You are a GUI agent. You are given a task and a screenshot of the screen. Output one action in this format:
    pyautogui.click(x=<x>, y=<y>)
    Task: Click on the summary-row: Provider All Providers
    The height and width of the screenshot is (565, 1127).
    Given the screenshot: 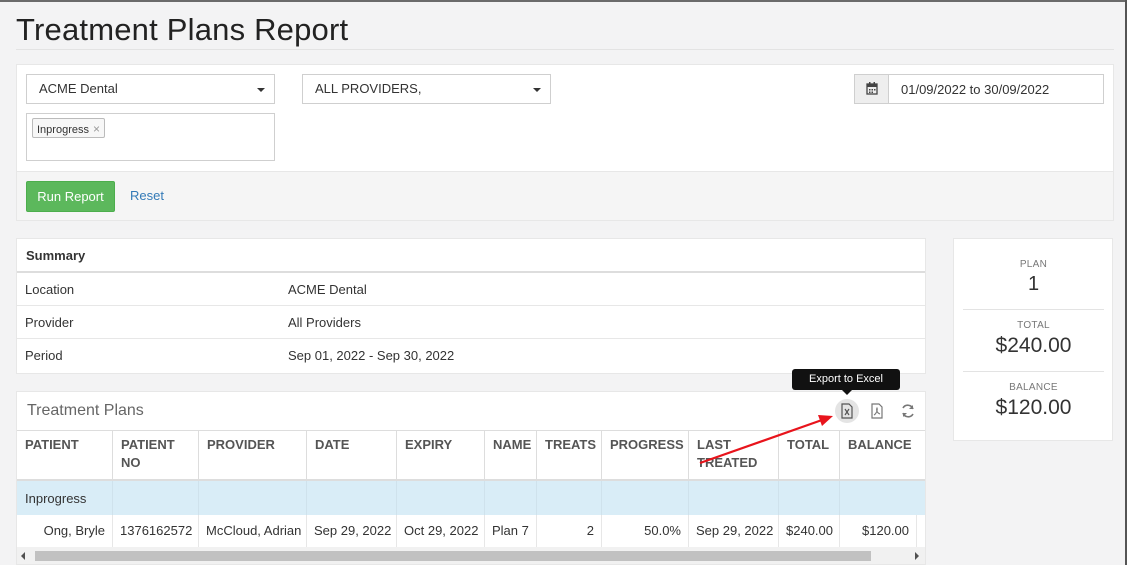 What is the action you would take?
    pyautogui.click(x=471, y=322)
    